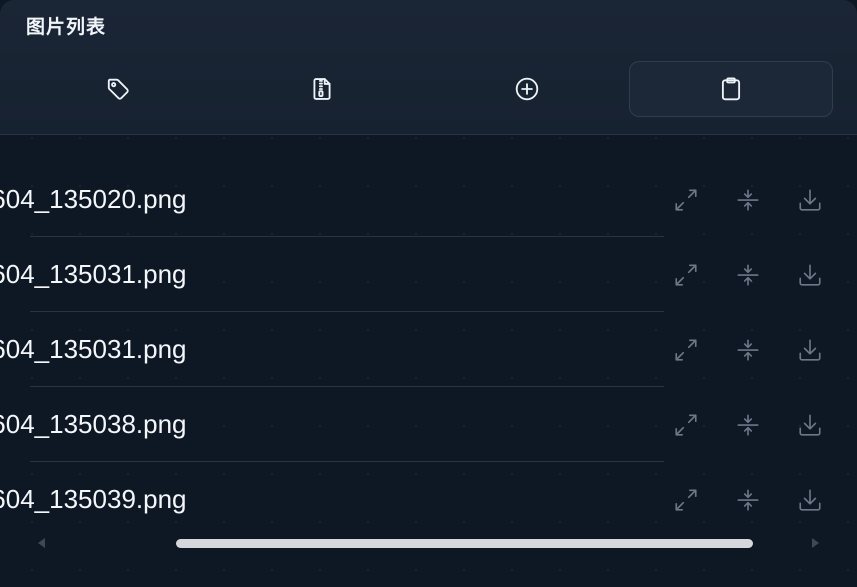 The height and width of the screenshot is (587, 857). I want to click on scroll-right-arrow, so click(815, 543).